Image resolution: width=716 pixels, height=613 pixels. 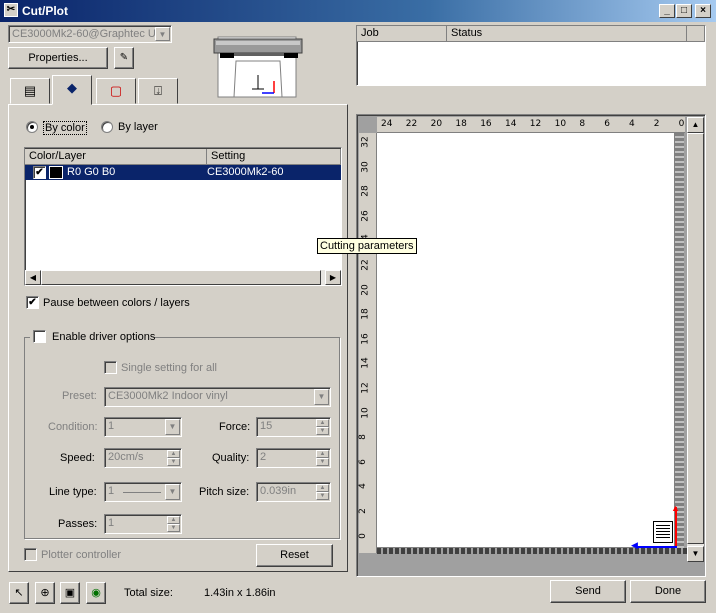 I want to click on top-ruler: 24 22 20 18 16 14 12 10 8 6 4 2 0, so click(x=531, y=125).